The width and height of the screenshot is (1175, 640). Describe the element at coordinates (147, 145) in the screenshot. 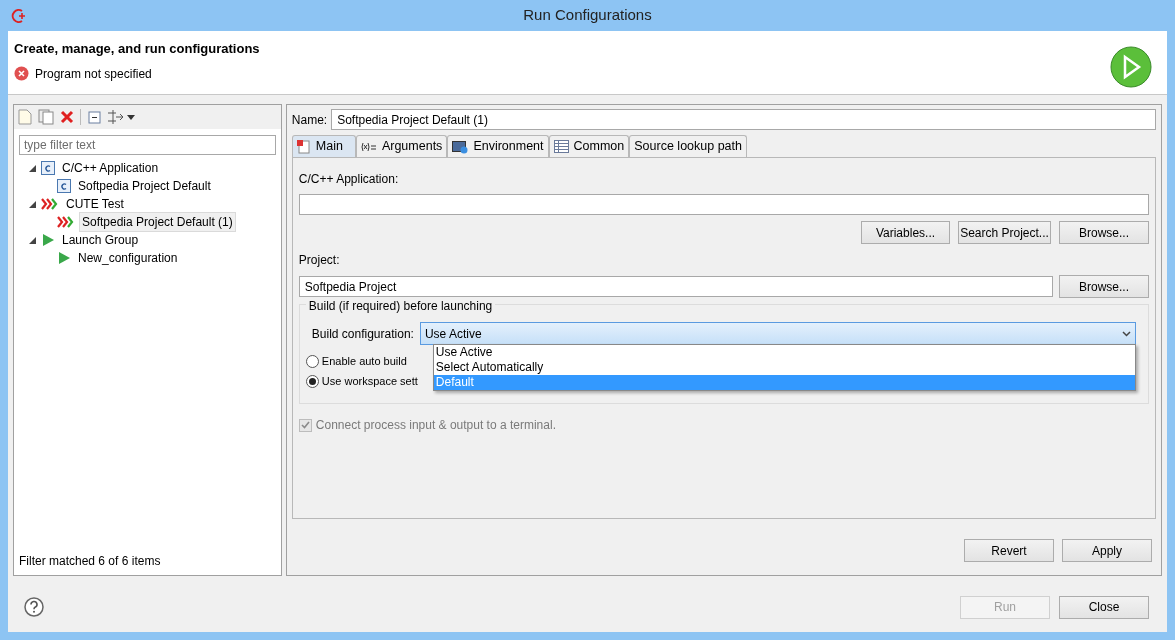

I see `filter-field: type filter text` at that location.